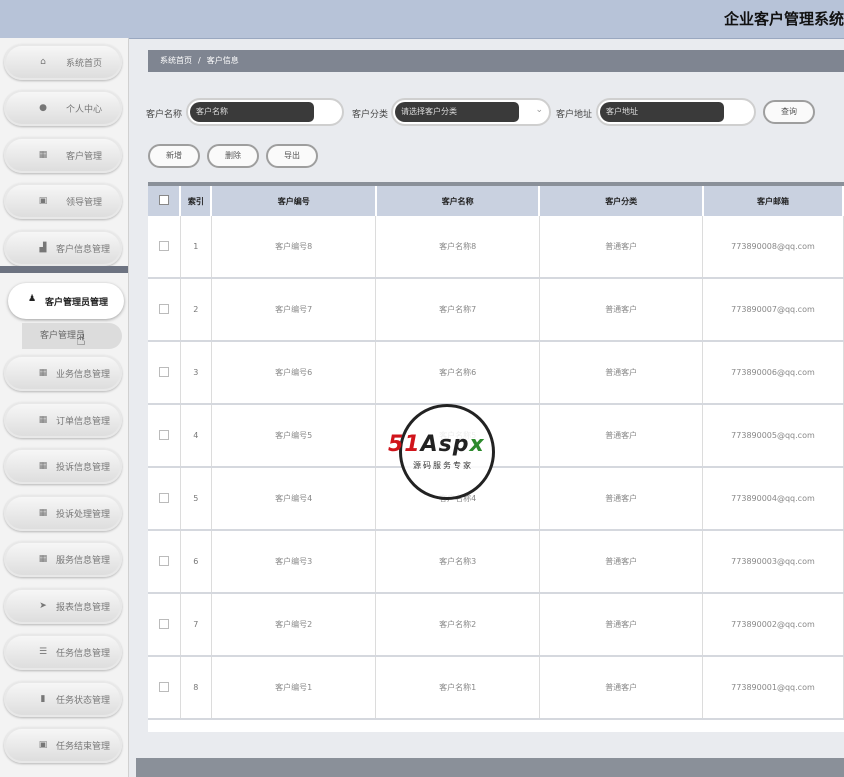  What do you see at coordinates (292, 156) in the screenshot?
I see `export-button: 导出` at bounding box center [292, 156].